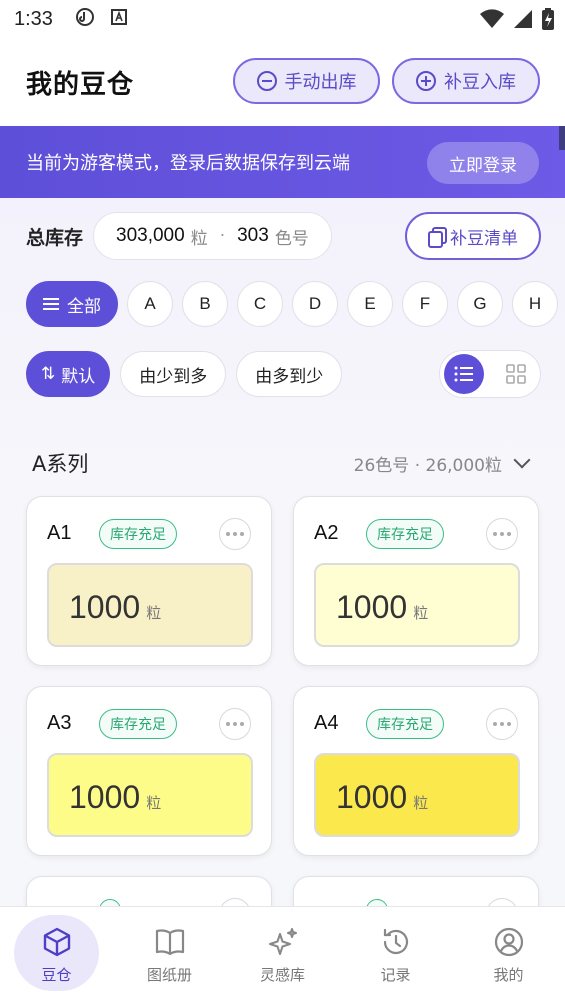 This screenshot has width=565, height=1004. What do you see at coordinates (173, 374) in the screenshot?
I see `sort-ascending: 由少到多` at bounding box center [173, 374].